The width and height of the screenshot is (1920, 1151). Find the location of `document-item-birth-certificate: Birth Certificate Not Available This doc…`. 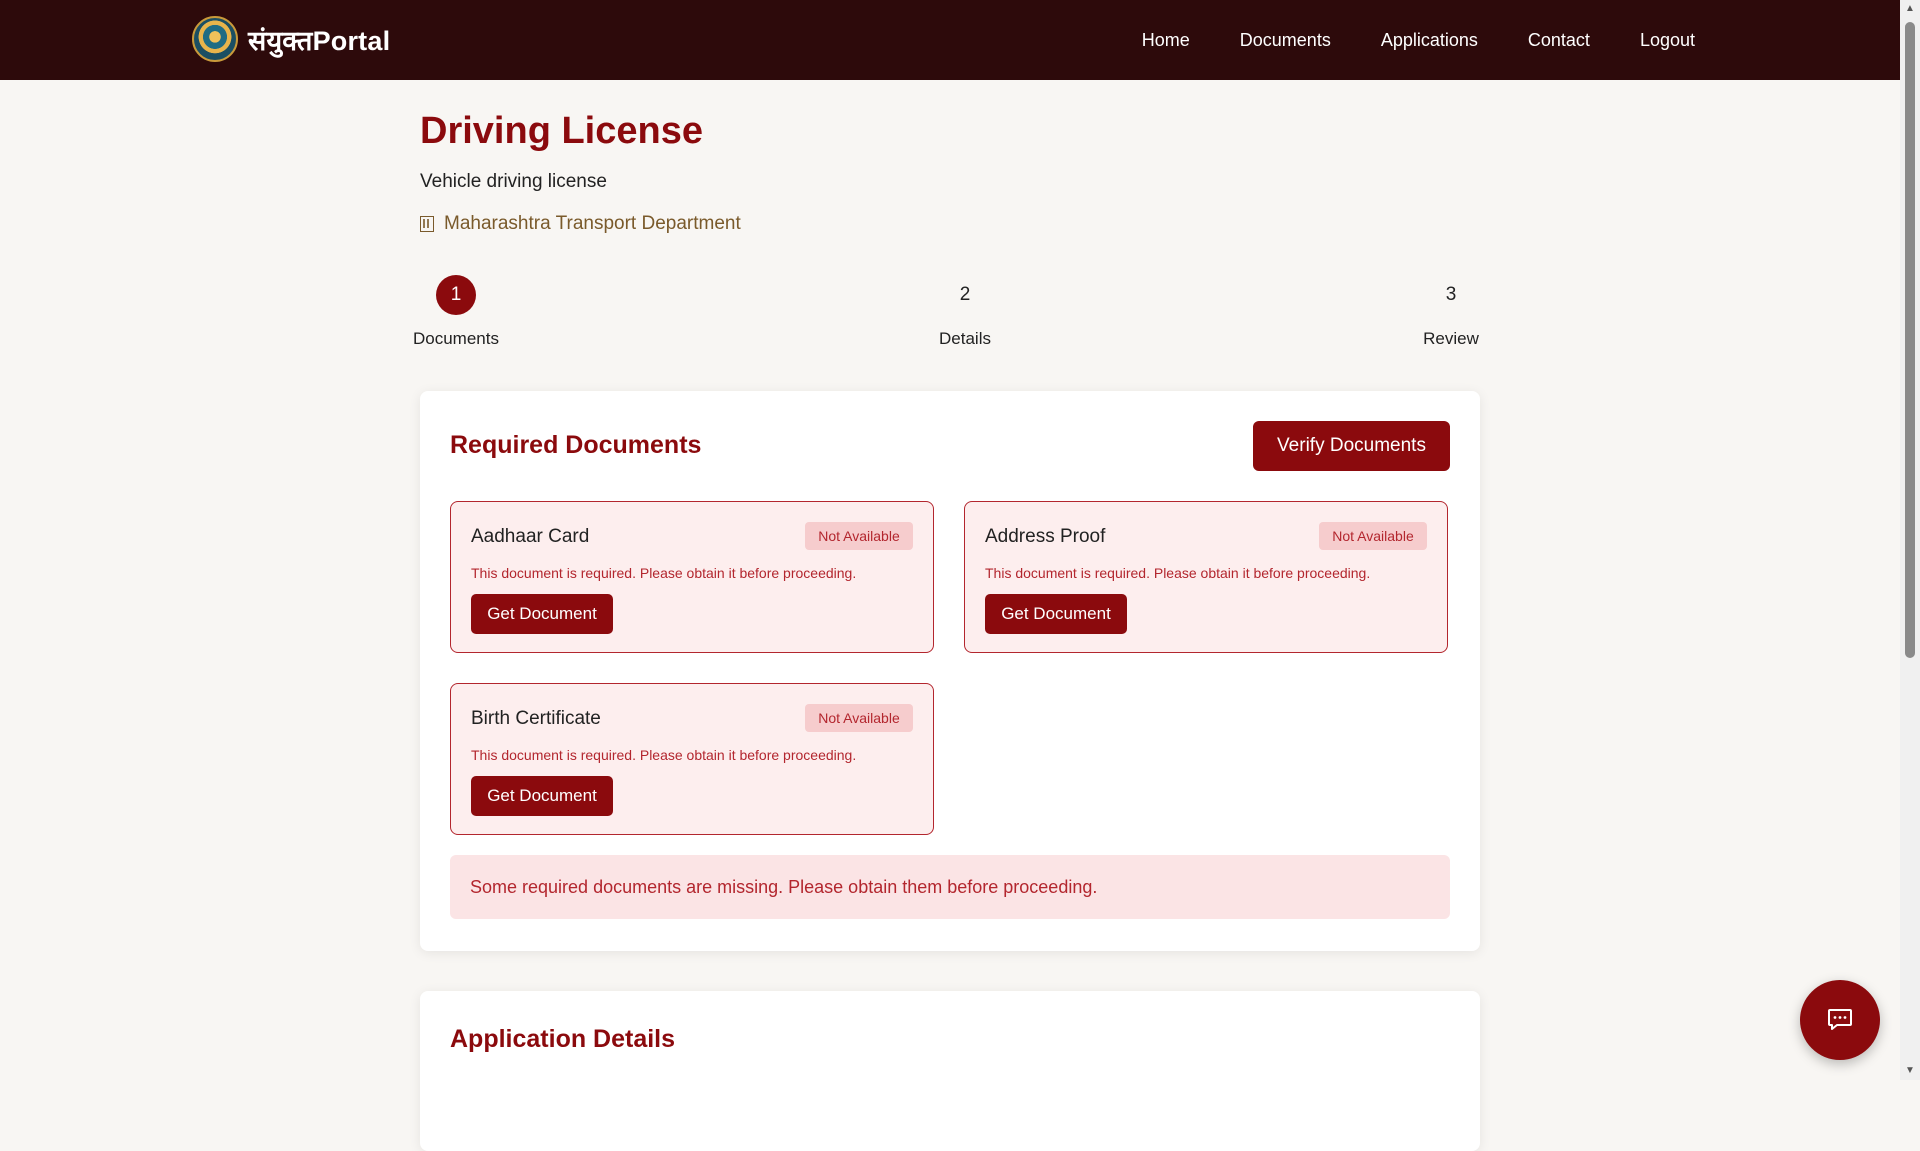

document-item-birth-certificate: Birth Certificate Not Available This doc… is located at coordinates (692, 759).